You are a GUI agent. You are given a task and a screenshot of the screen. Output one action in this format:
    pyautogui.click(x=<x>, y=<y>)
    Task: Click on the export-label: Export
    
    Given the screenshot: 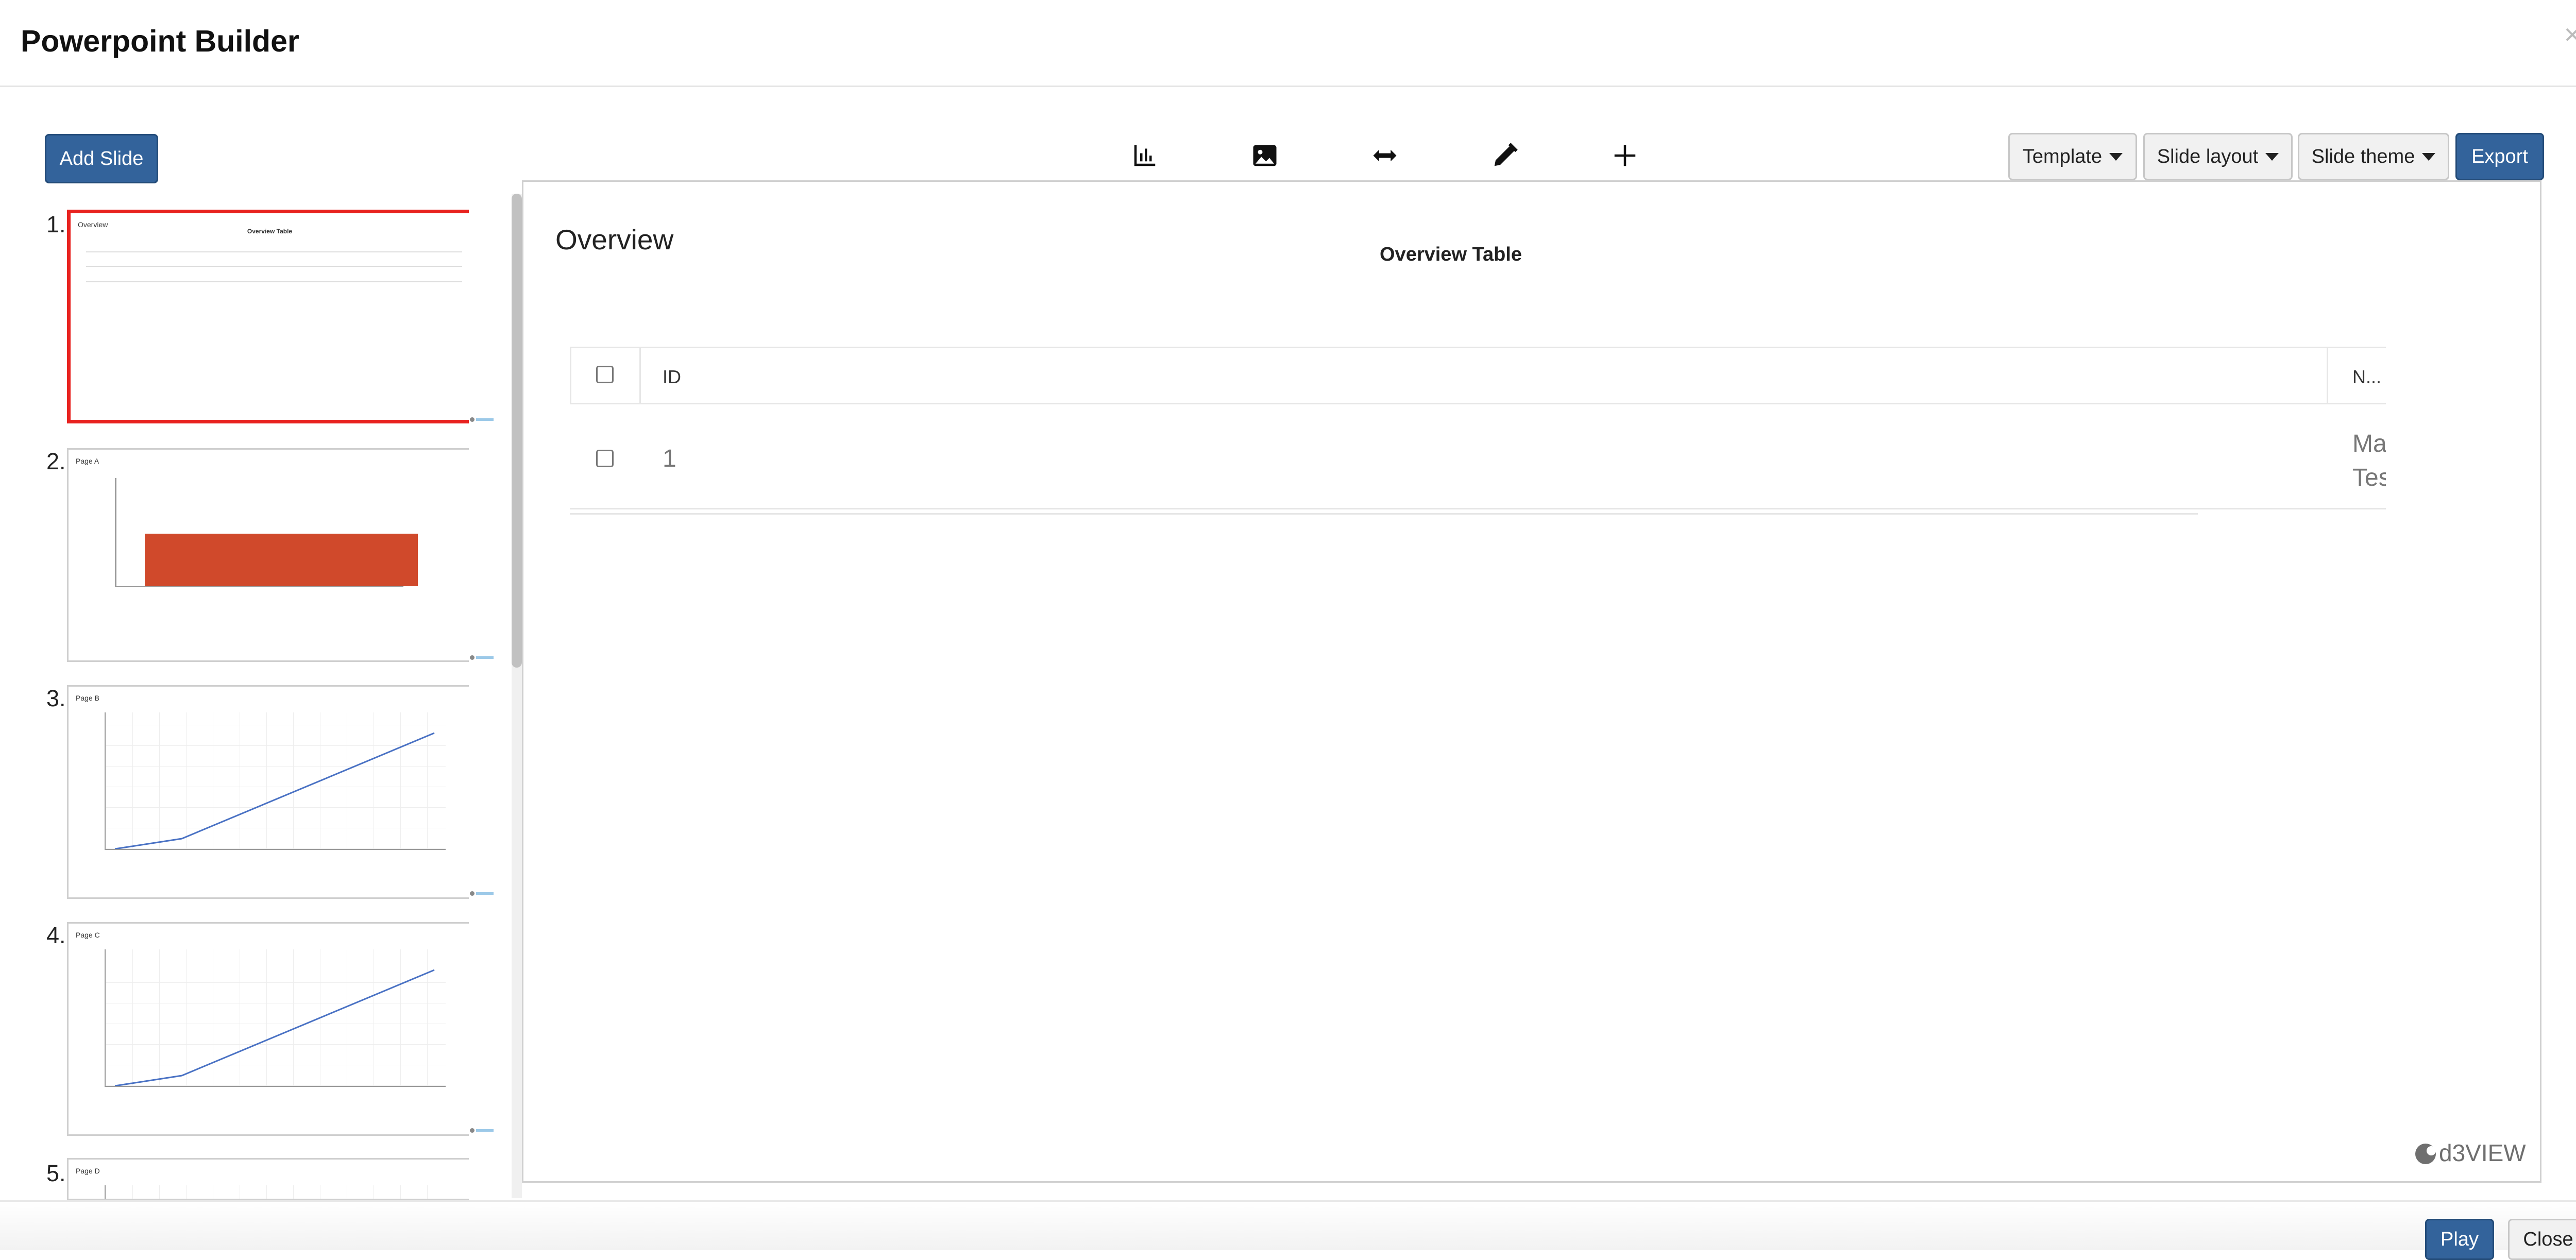 What is the action you would take?
    pyautogui.click(x=2499, y=156)
    